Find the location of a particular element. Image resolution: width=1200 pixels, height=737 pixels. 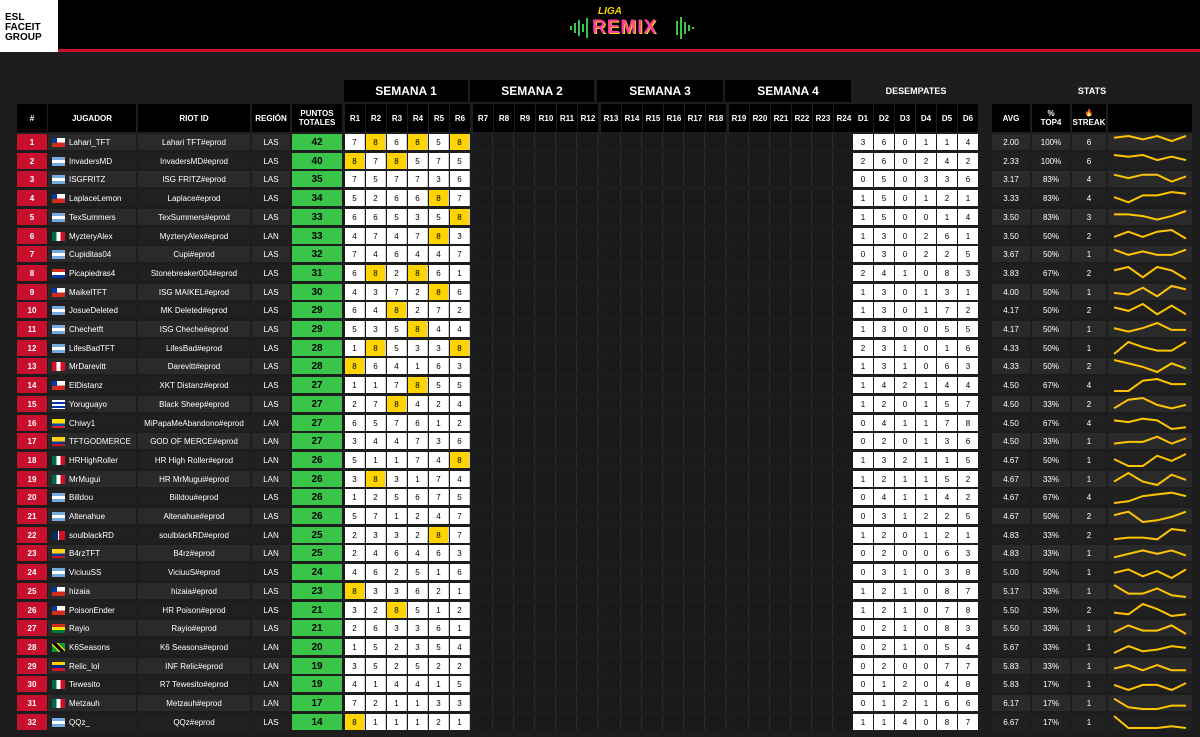

flag-icon-py is located at coordinates (58, 273).